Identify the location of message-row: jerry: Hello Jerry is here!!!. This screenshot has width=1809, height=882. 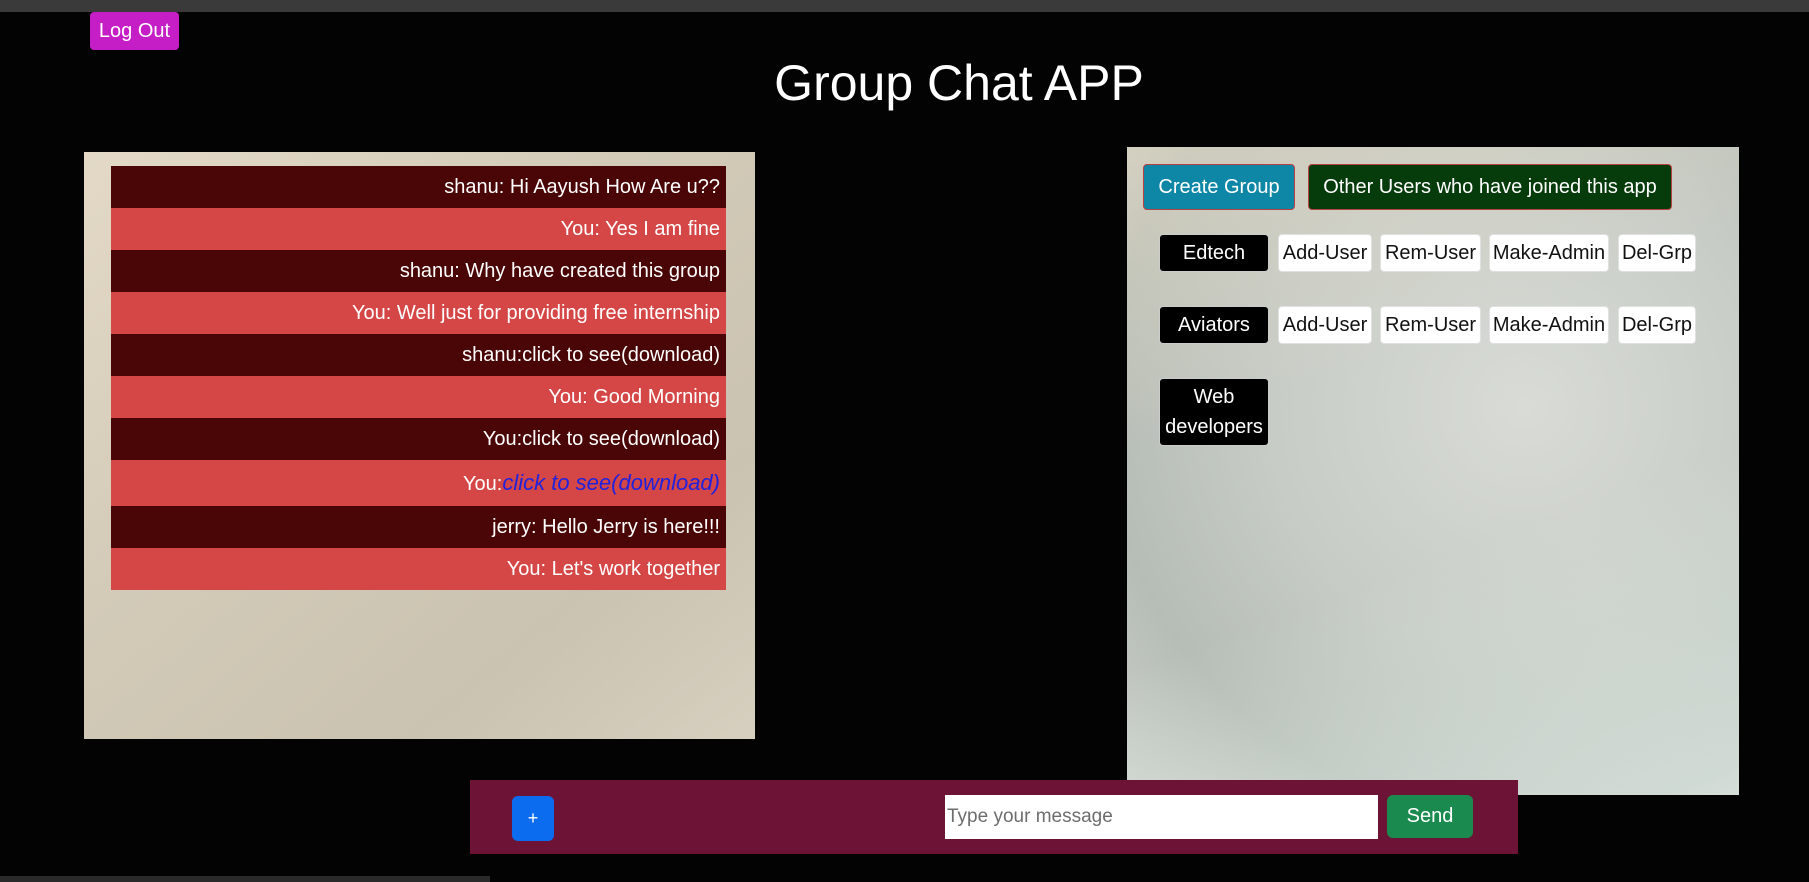
(418, 527).